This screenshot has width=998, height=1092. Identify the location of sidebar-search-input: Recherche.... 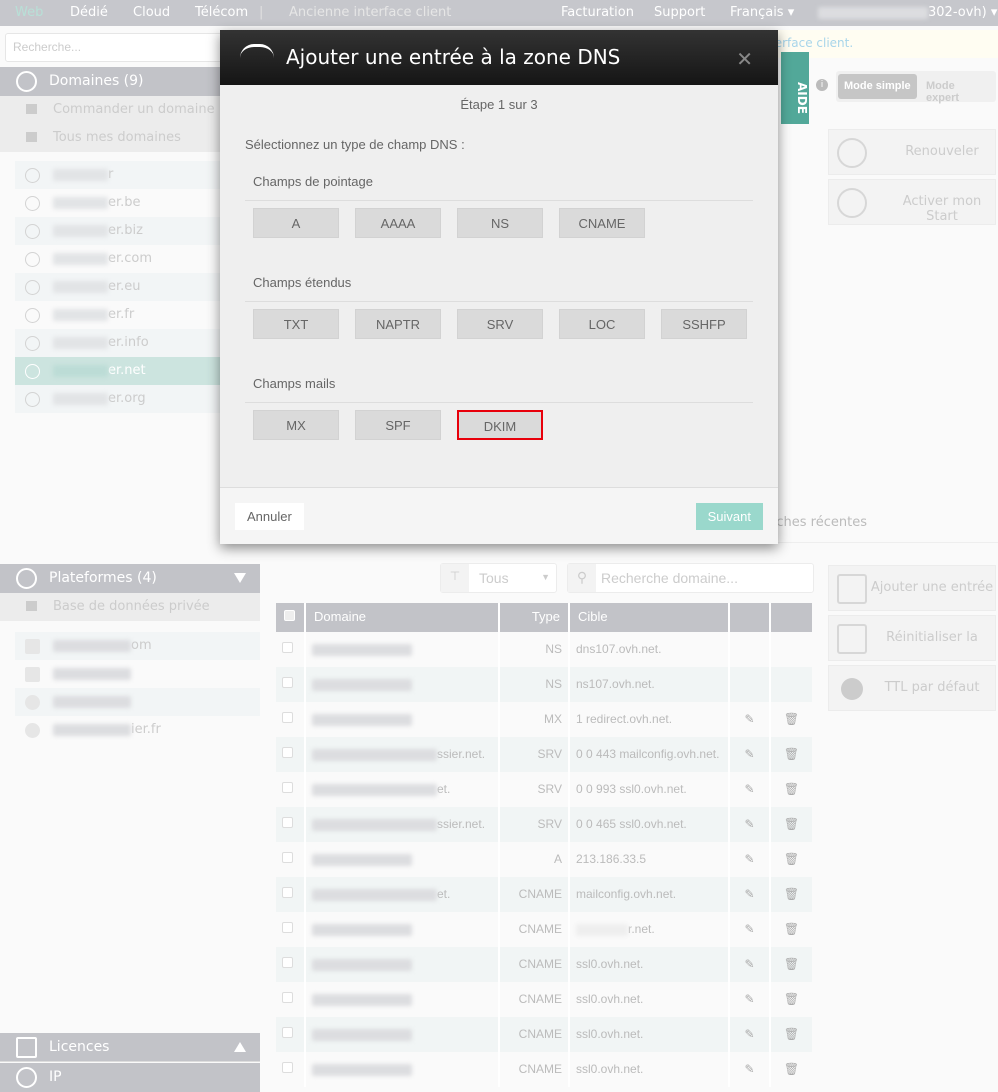
(130, 47).